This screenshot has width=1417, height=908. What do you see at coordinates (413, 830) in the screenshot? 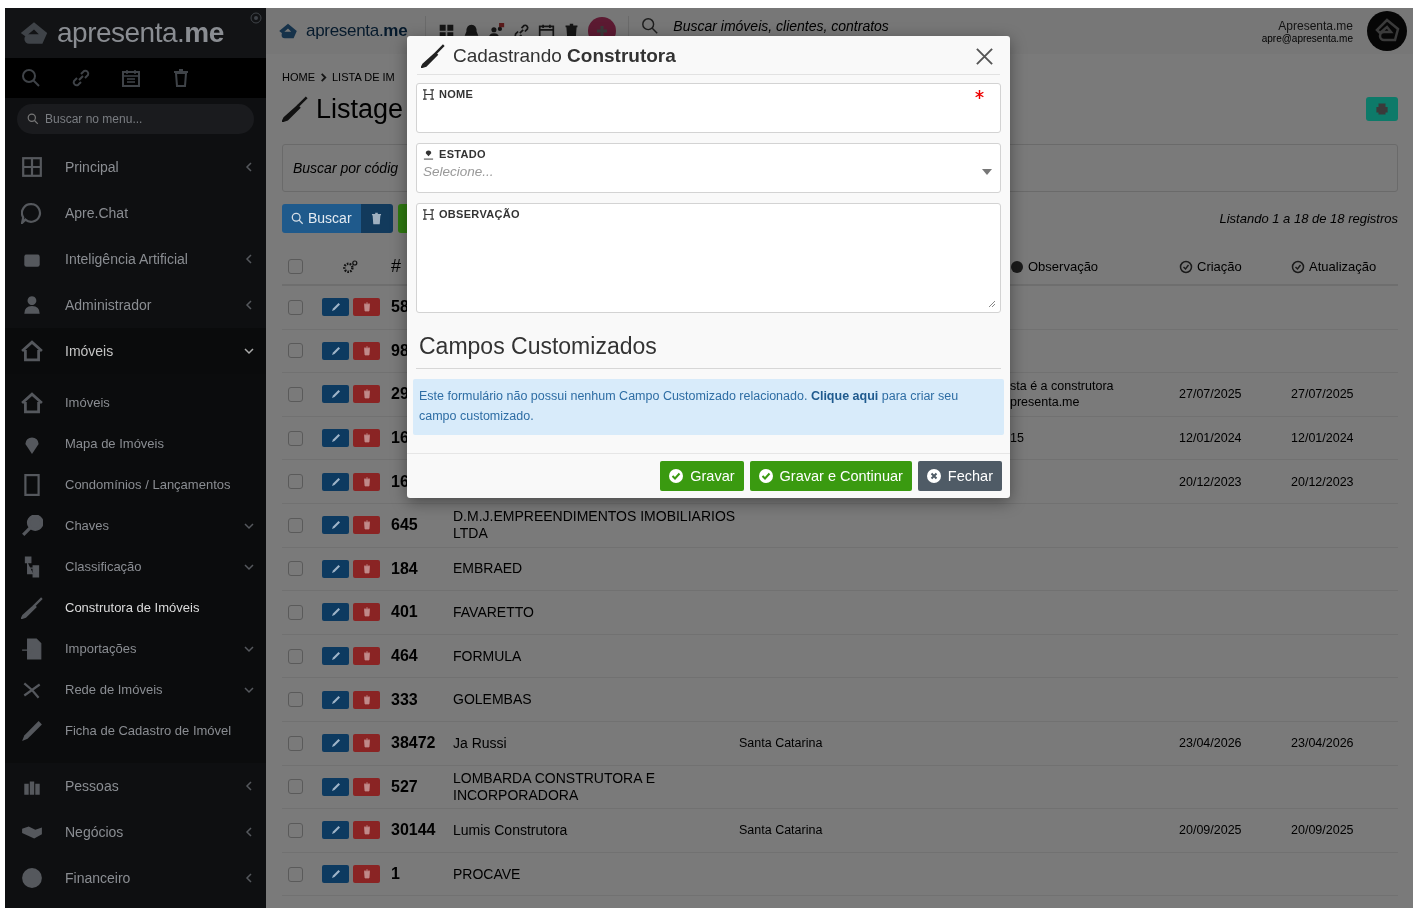
I see `table-cell: 30144` at bounding box center [413, 830].